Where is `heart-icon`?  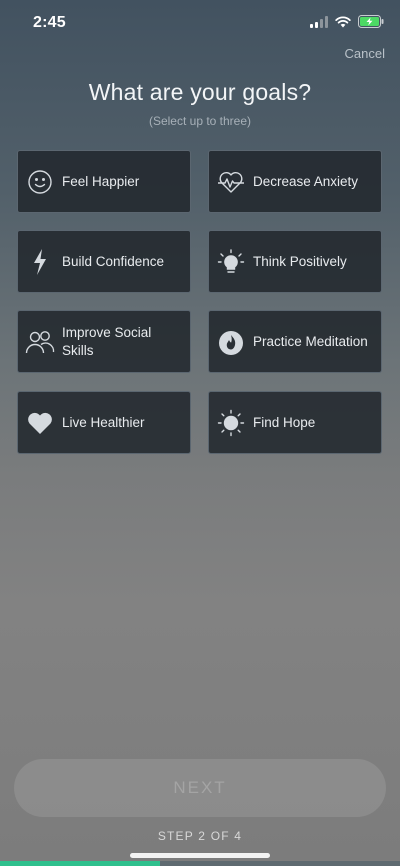 heart-icon is located at coordinates (40, 423).